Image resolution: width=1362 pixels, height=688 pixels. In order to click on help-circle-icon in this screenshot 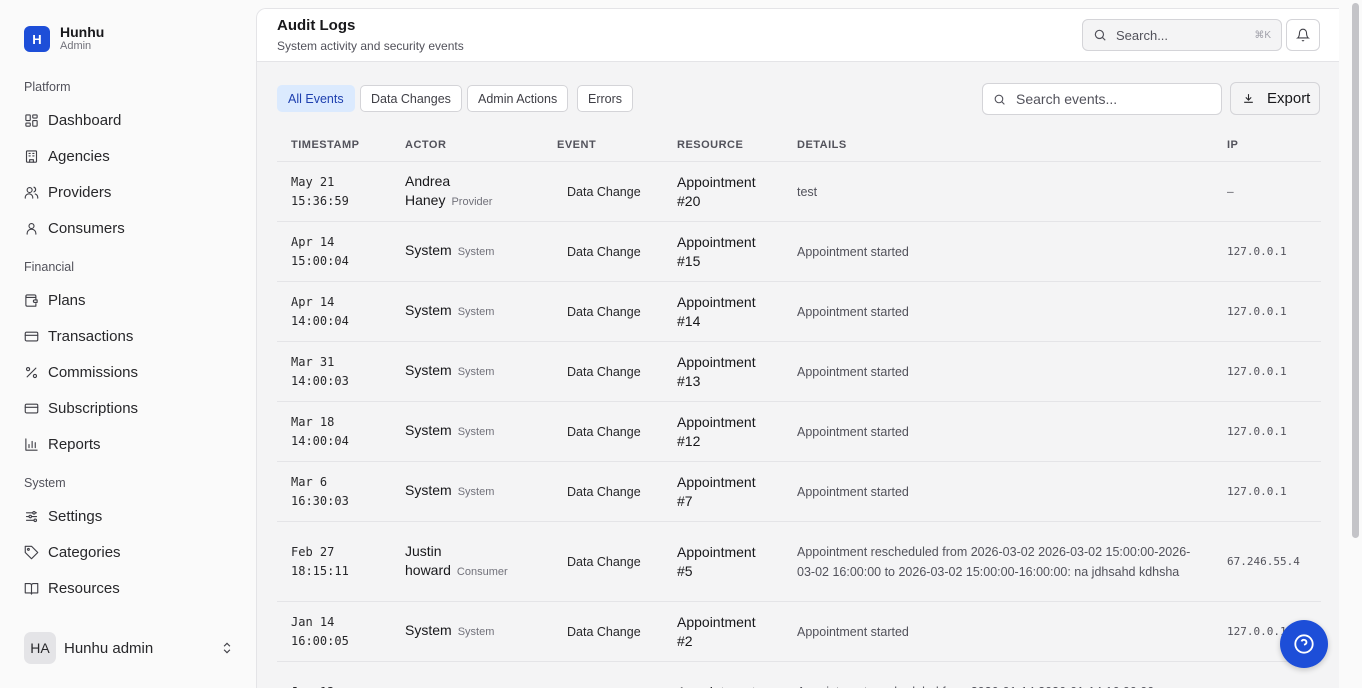, I will do `click(1304, 644)`.